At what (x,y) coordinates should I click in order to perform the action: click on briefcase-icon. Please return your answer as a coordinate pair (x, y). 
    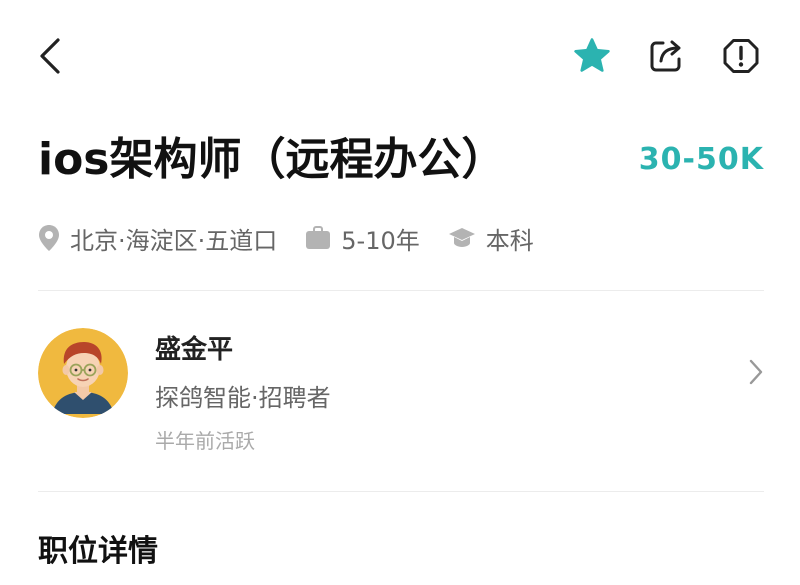
    Looking at the image, I should click on (318, 238).